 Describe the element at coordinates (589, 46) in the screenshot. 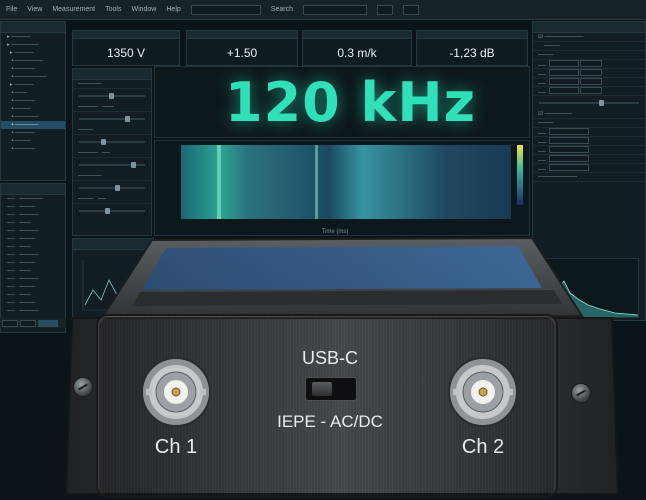

I see `sidebar-row: ────` at that location.